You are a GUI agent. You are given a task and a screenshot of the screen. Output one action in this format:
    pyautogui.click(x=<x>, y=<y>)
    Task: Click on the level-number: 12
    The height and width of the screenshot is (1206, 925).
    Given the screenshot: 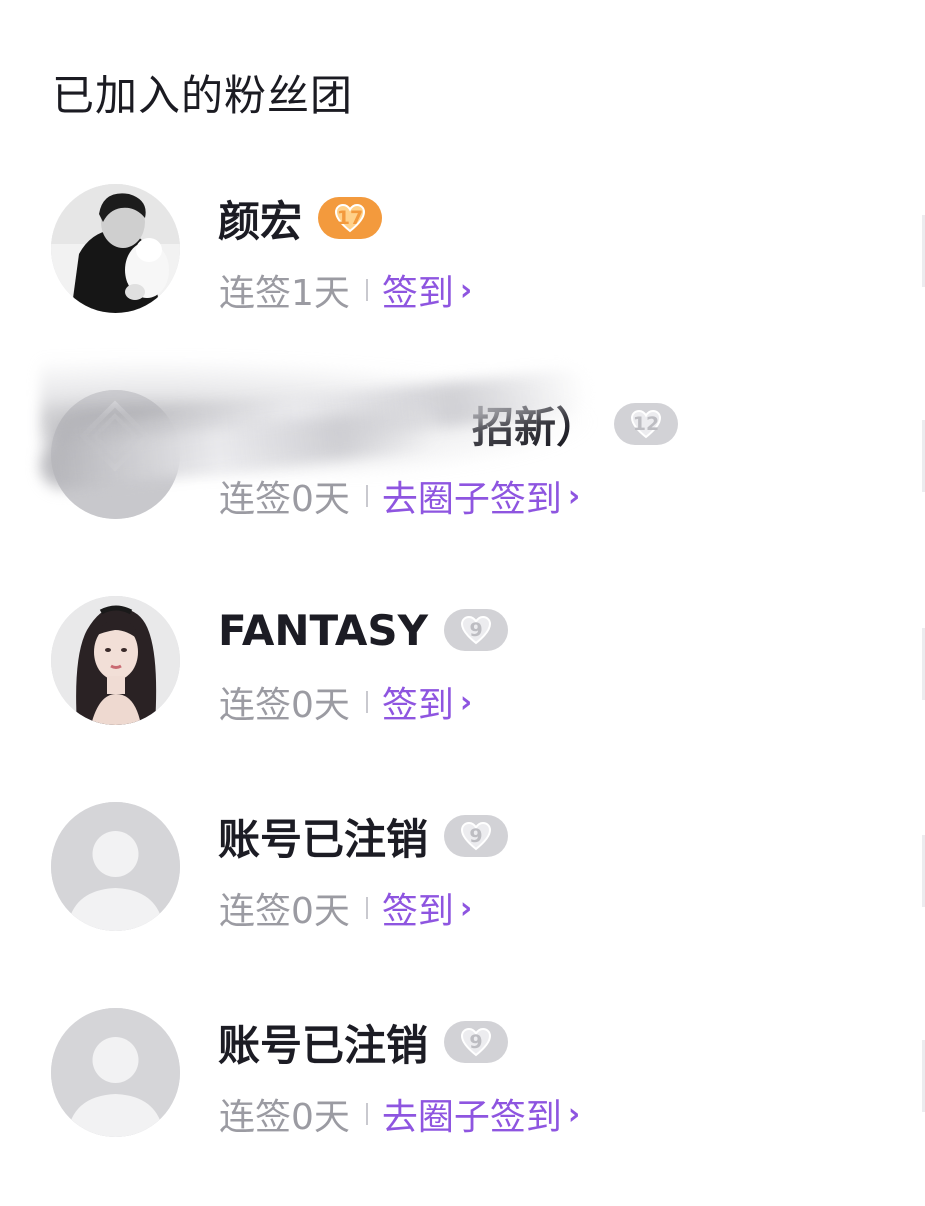 What is the action you would take?
    pyautogui.click(x=646, y=424)
    